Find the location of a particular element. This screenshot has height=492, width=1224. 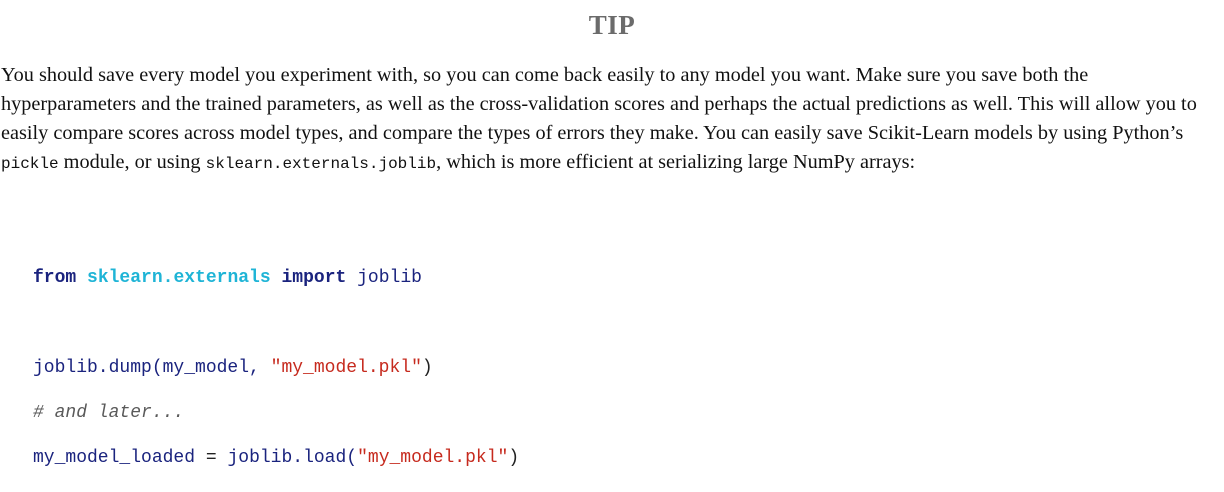

keyword-import: import is located at coordinates (314, 277).